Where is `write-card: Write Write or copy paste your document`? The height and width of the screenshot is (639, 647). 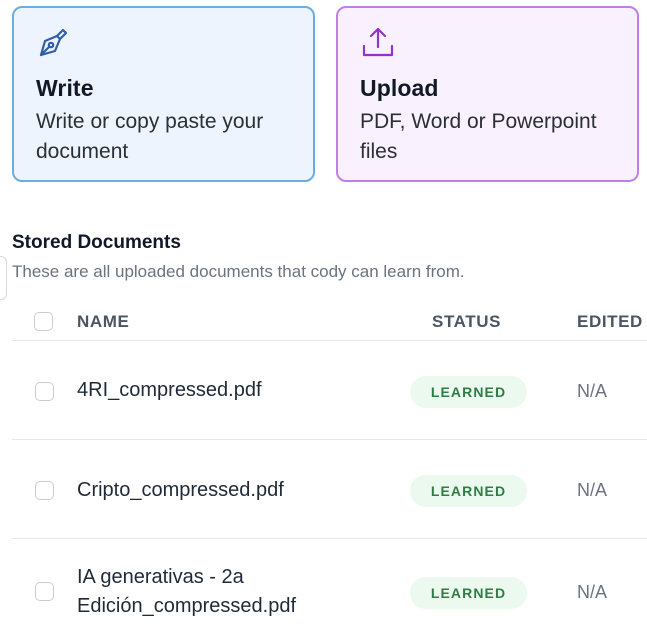
write-card: Write Write or copy paste your document is located at coordinates (163, 94).